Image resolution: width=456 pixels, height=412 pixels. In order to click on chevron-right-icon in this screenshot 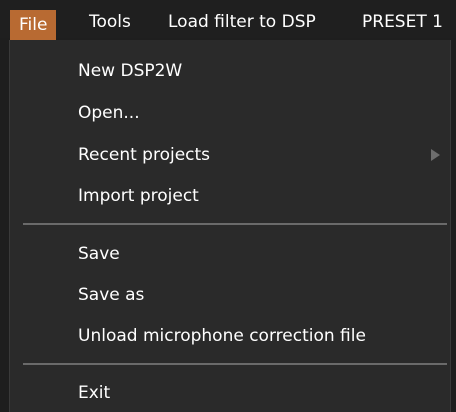, I will do `click(435, 155)`.